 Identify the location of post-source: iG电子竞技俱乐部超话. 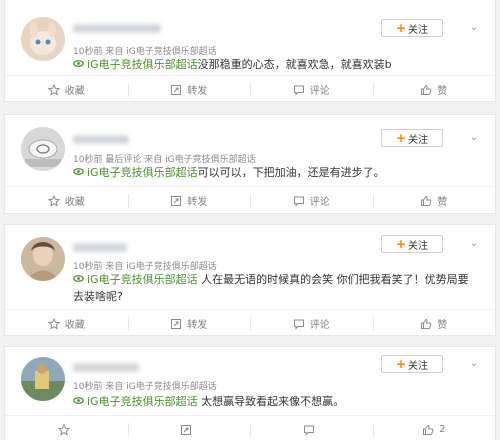
(171, 387).